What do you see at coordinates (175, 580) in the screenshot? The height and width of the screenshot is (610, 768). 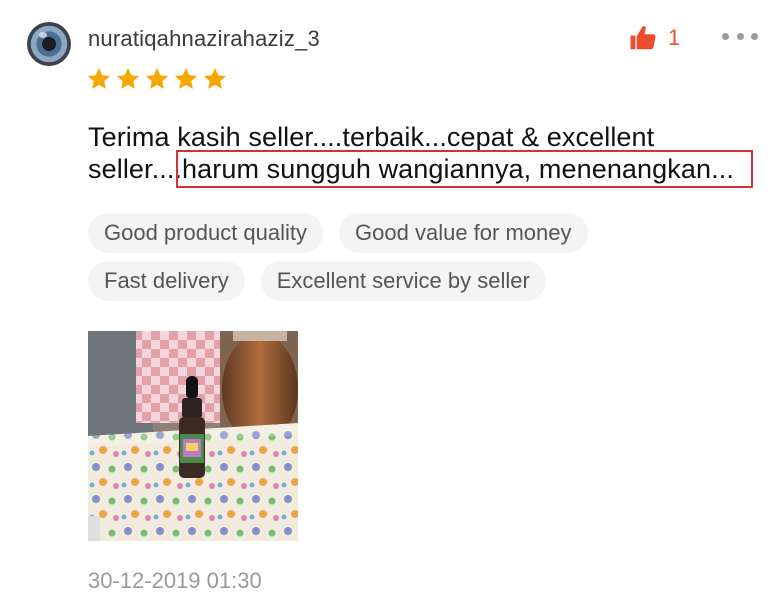 I see `review-timestamp: 30-12-2019 01:30` at bounding box center [175, 580].